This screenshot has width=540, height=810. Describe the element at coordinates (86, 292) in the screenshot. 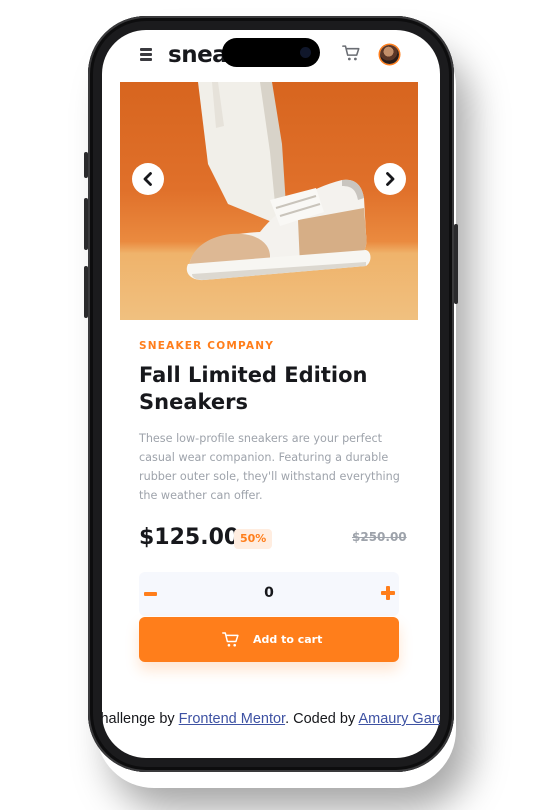

I see `phone-volume-down-button` at that location.